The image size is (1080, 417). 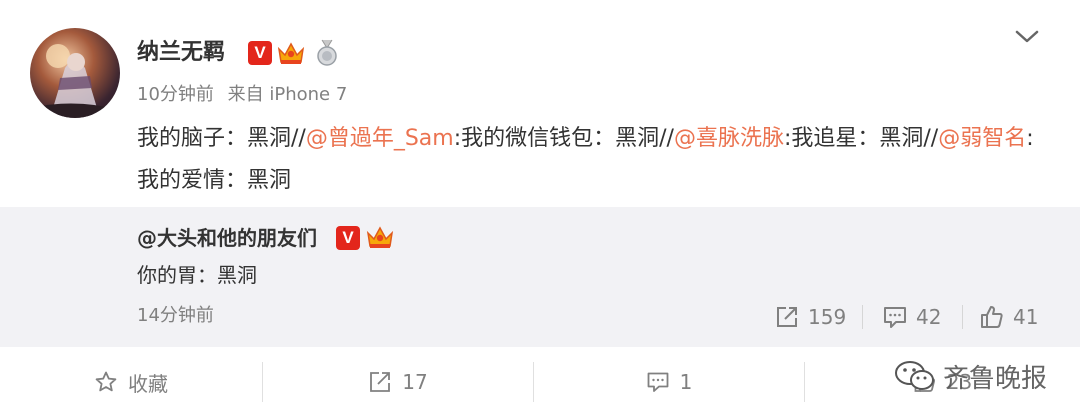 I want to click on chevron-down-icon, so click(x=1027, y=36).